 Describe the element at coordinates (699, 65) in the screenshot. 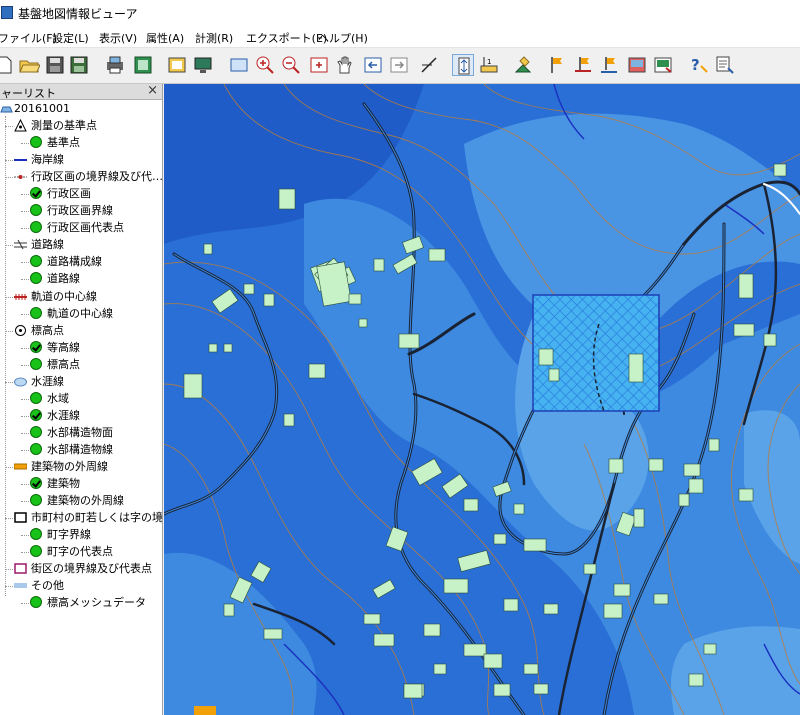

I see `help-icon: ?` at that location.